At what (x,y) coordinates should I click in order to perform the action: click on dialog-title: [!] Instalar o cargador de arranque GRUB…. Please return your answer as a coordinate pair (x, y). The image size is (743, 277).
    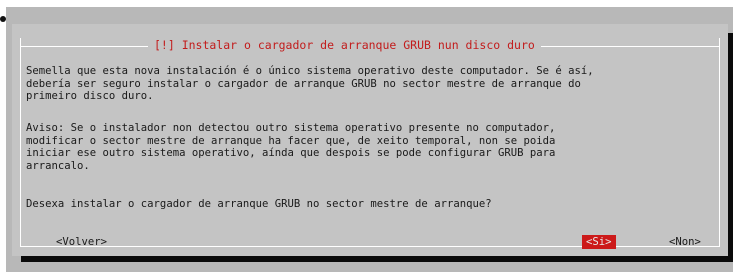
    Looking at the image, I should click on (344, 45).